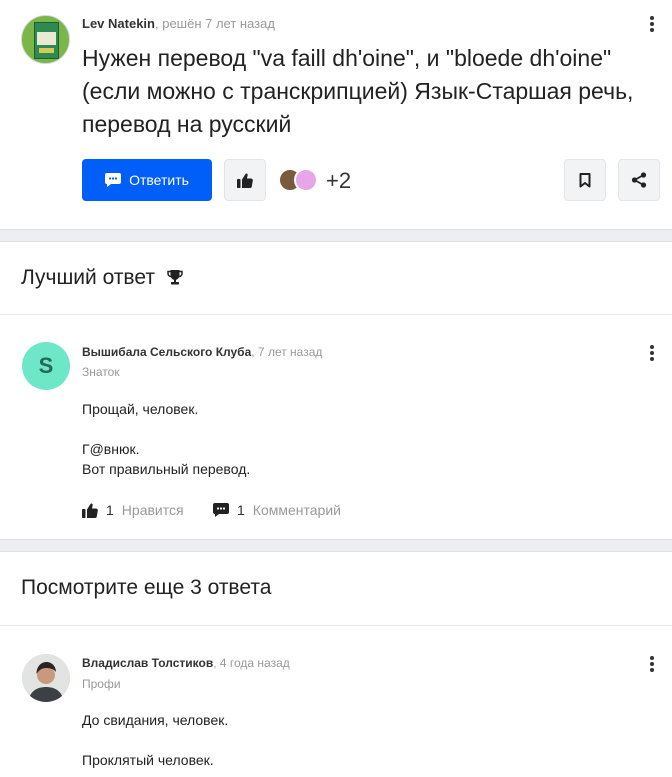 The height and width of the screenshot is (777, 672). I want to click on like-action: 1 Нравится, so click(133, 510).